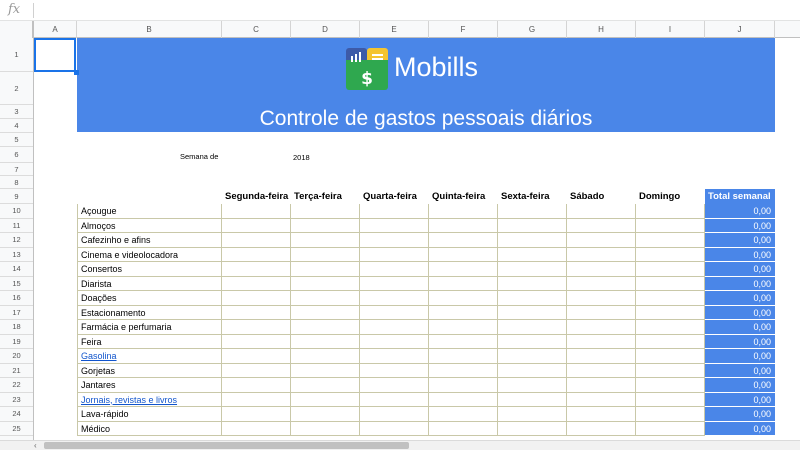 The width and height of the screenshot is (800, 450). I want to click on column-header-i: I, so click(670, 29).